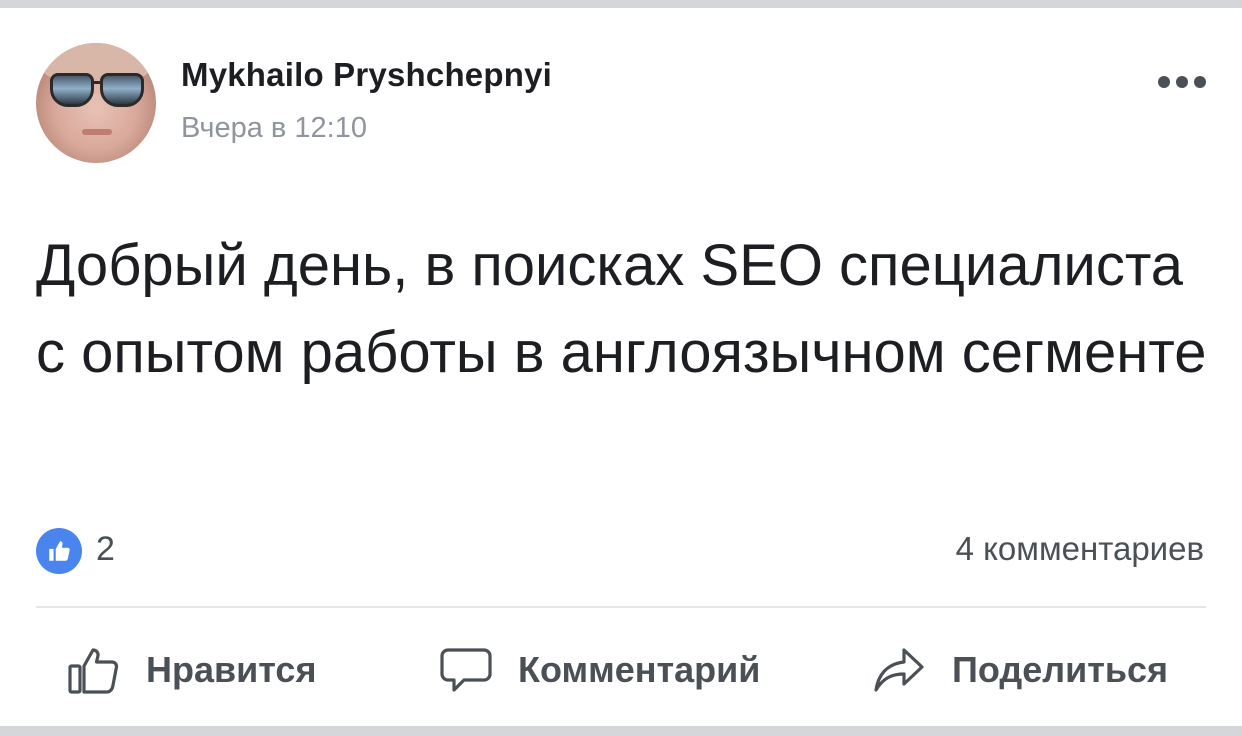  I want to click on thumbs-up-icon, so click(59, 551).